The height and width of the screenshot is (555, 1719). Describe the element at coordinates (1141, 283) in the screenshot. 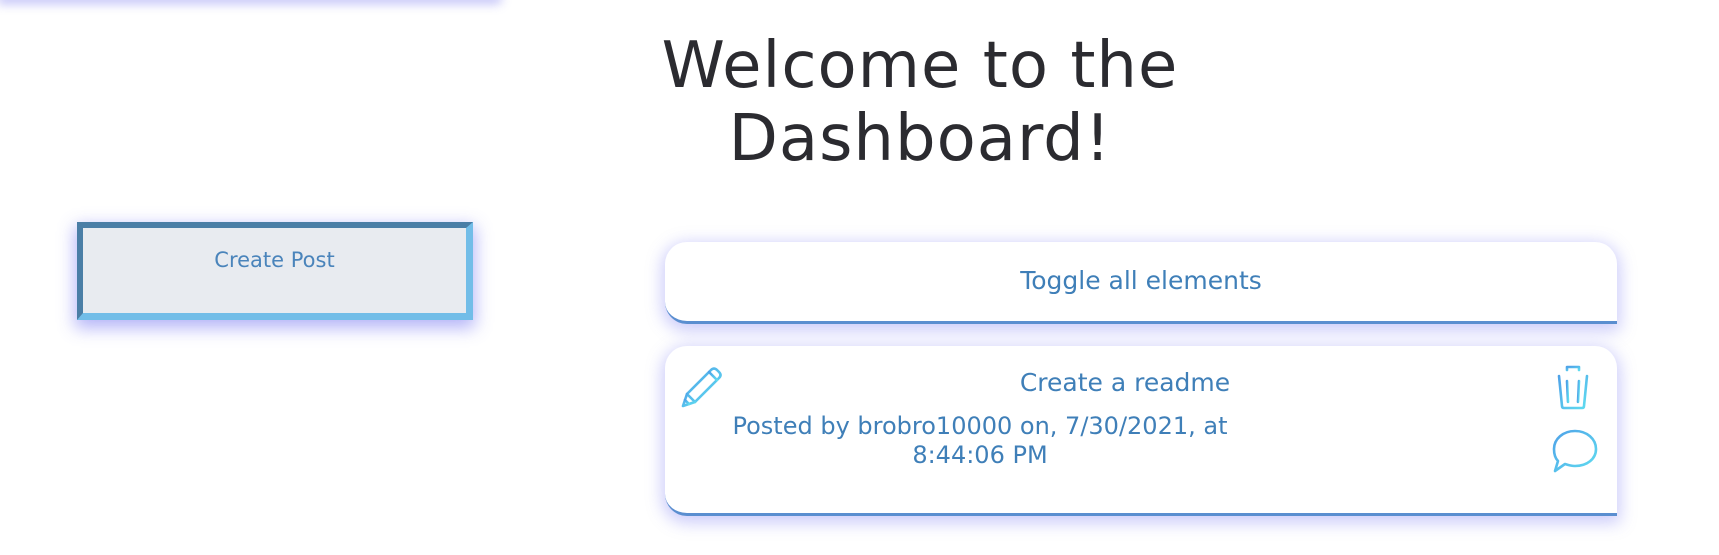

I see `toggle-all-button: Toggle all elements` at that location.